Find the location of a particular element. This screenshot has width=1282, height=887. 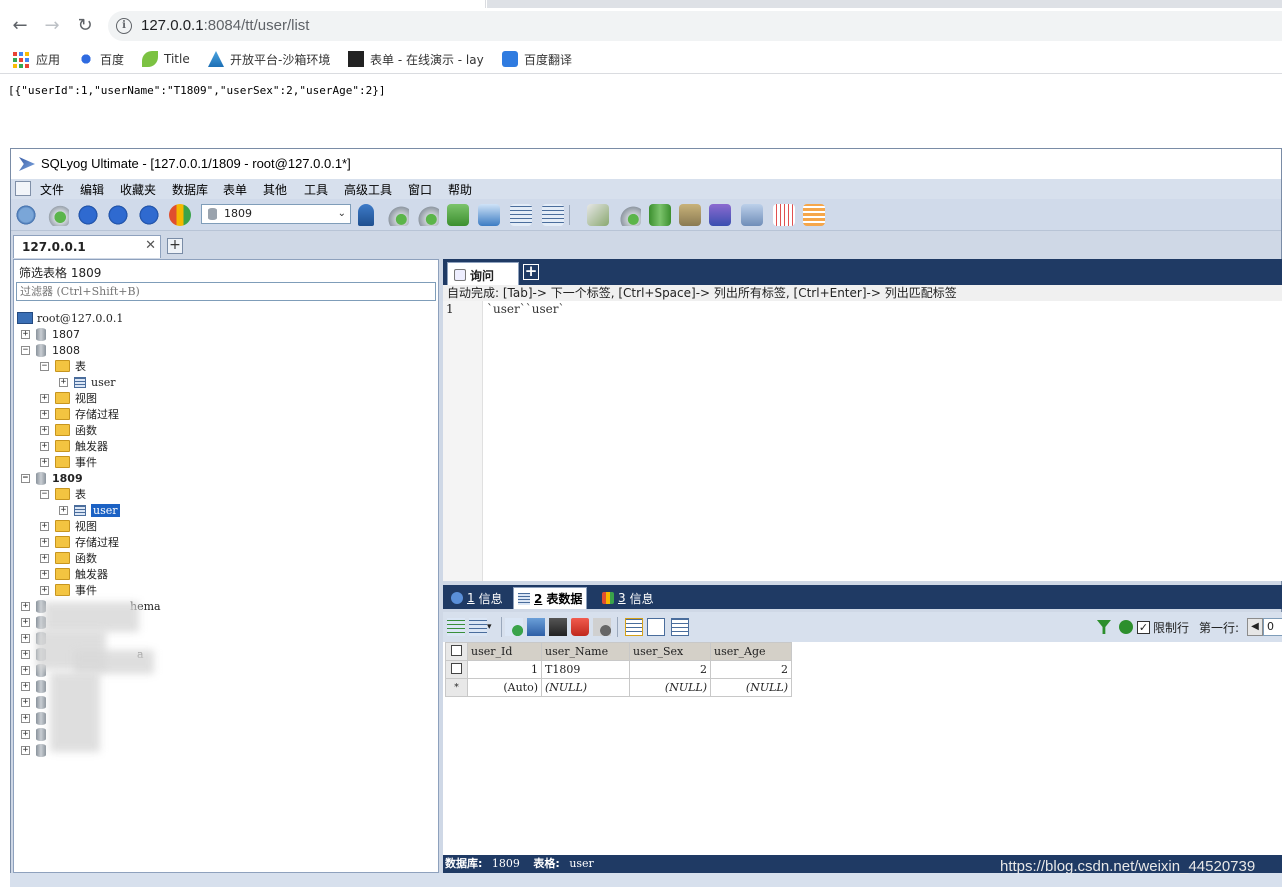

export-icon is located at coordinates (478, 627).